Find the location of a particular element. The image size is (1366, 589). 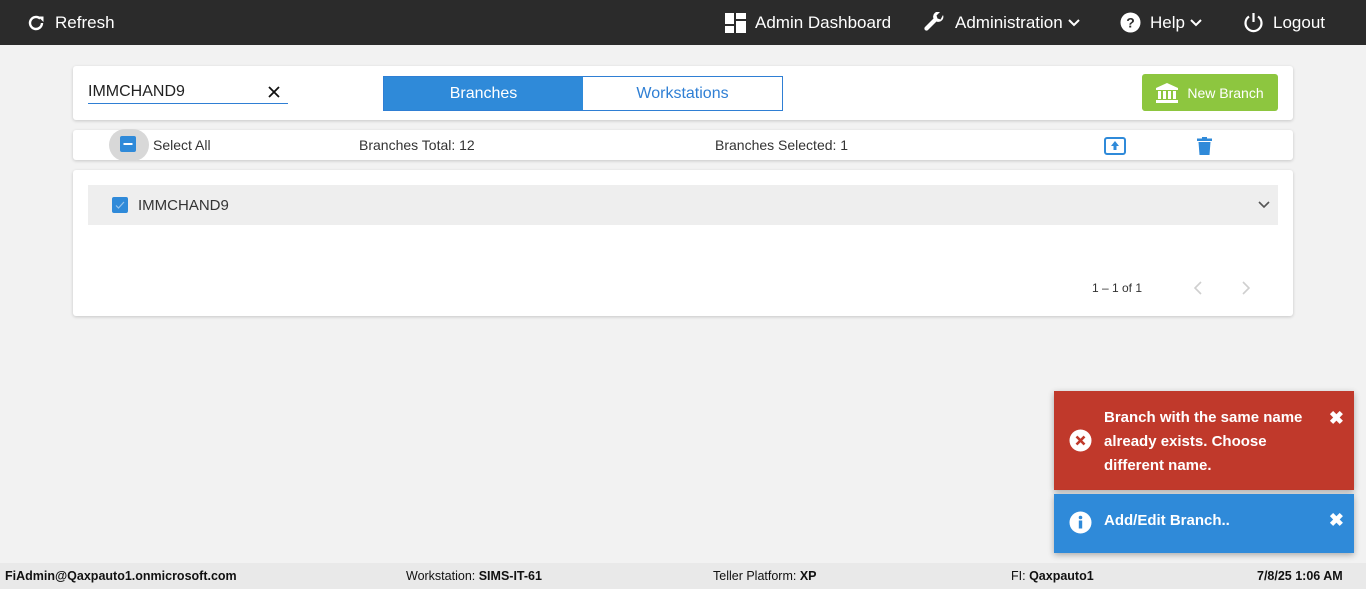

wrench-icon is located at coordinates (934, 21).